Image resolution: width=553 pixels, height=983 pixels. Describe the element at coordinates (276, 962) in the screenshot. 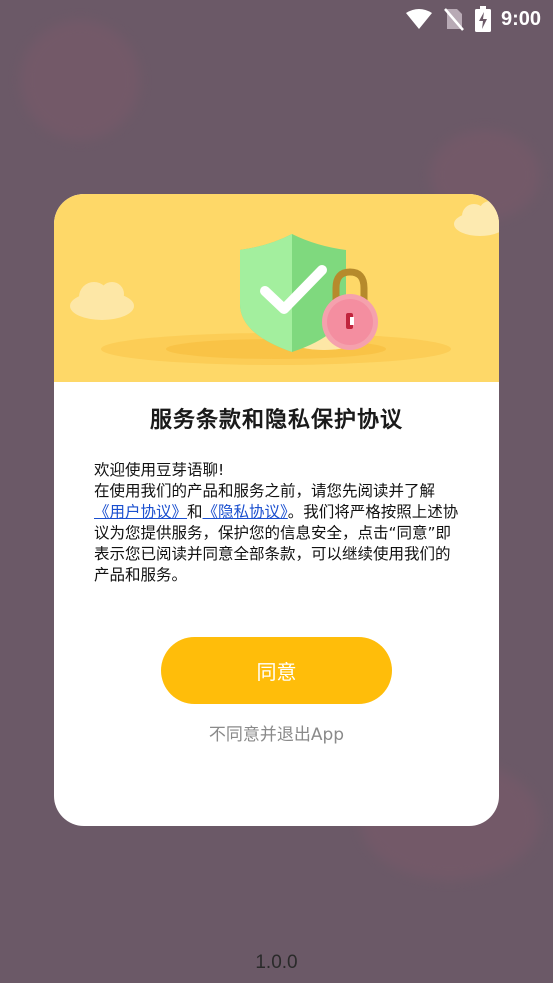

I see `app-version: 1.0.0` at that location.